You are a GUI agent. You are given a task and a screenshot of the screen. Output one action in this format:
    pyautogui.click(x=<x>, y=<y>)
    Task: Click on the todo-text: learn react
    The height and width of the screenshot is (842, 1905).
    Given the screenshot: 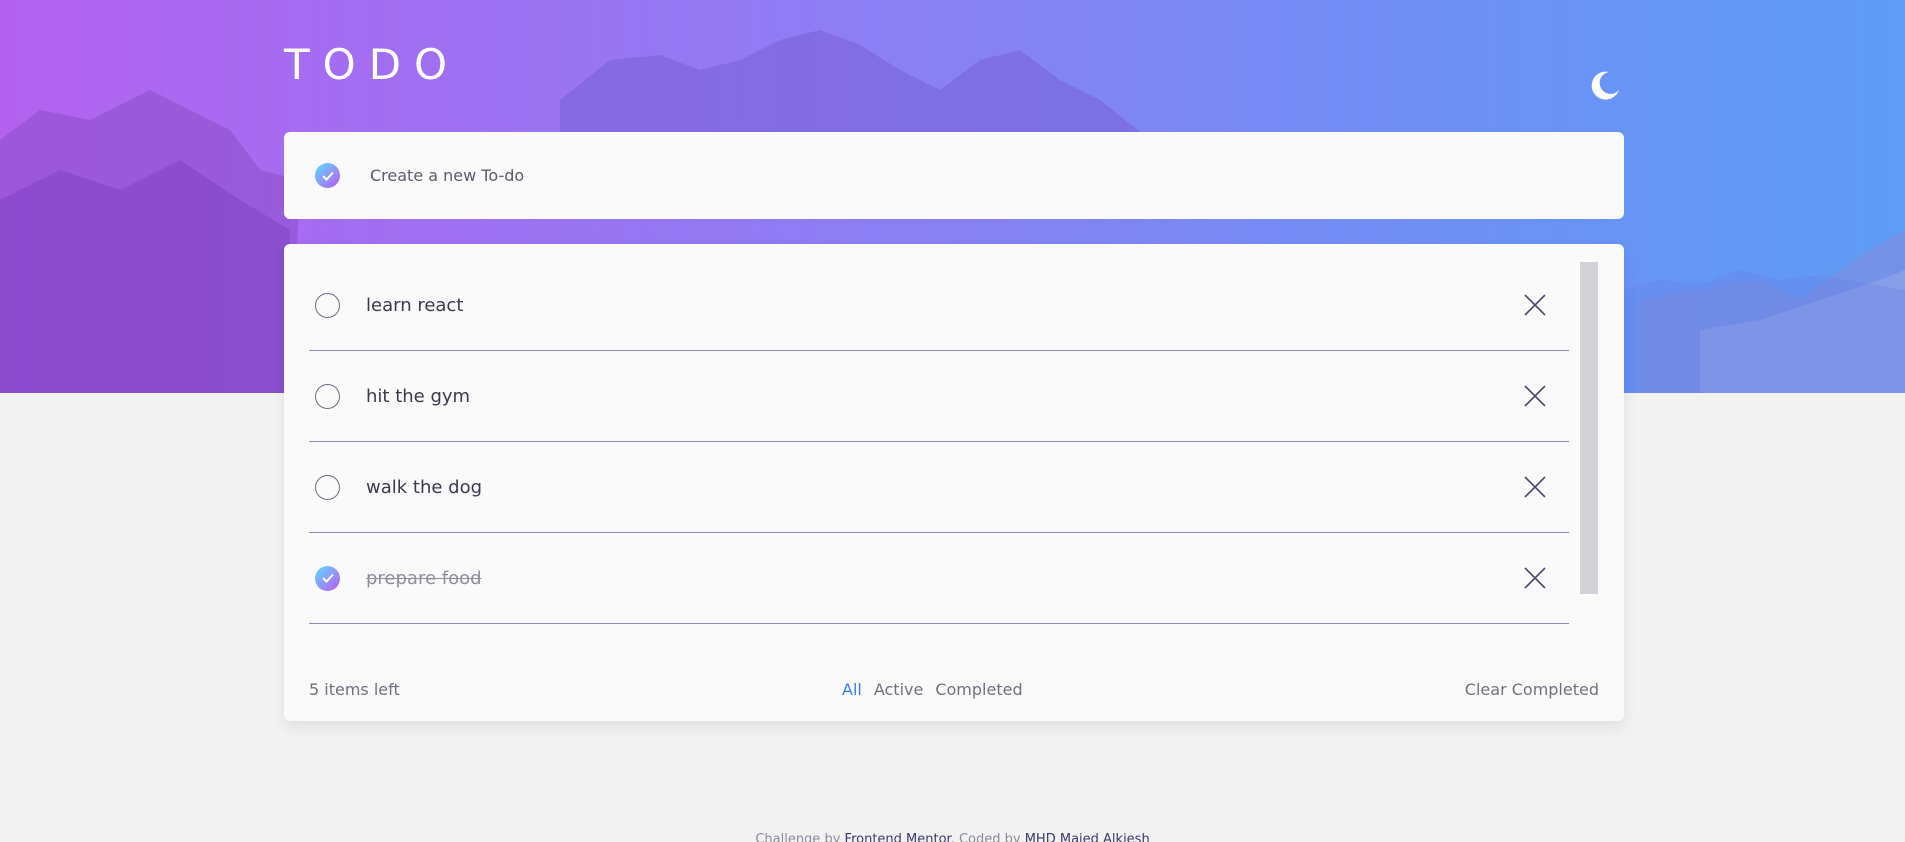 What is the action you would take?
    pyautogui.click(x=415, y=305)
    